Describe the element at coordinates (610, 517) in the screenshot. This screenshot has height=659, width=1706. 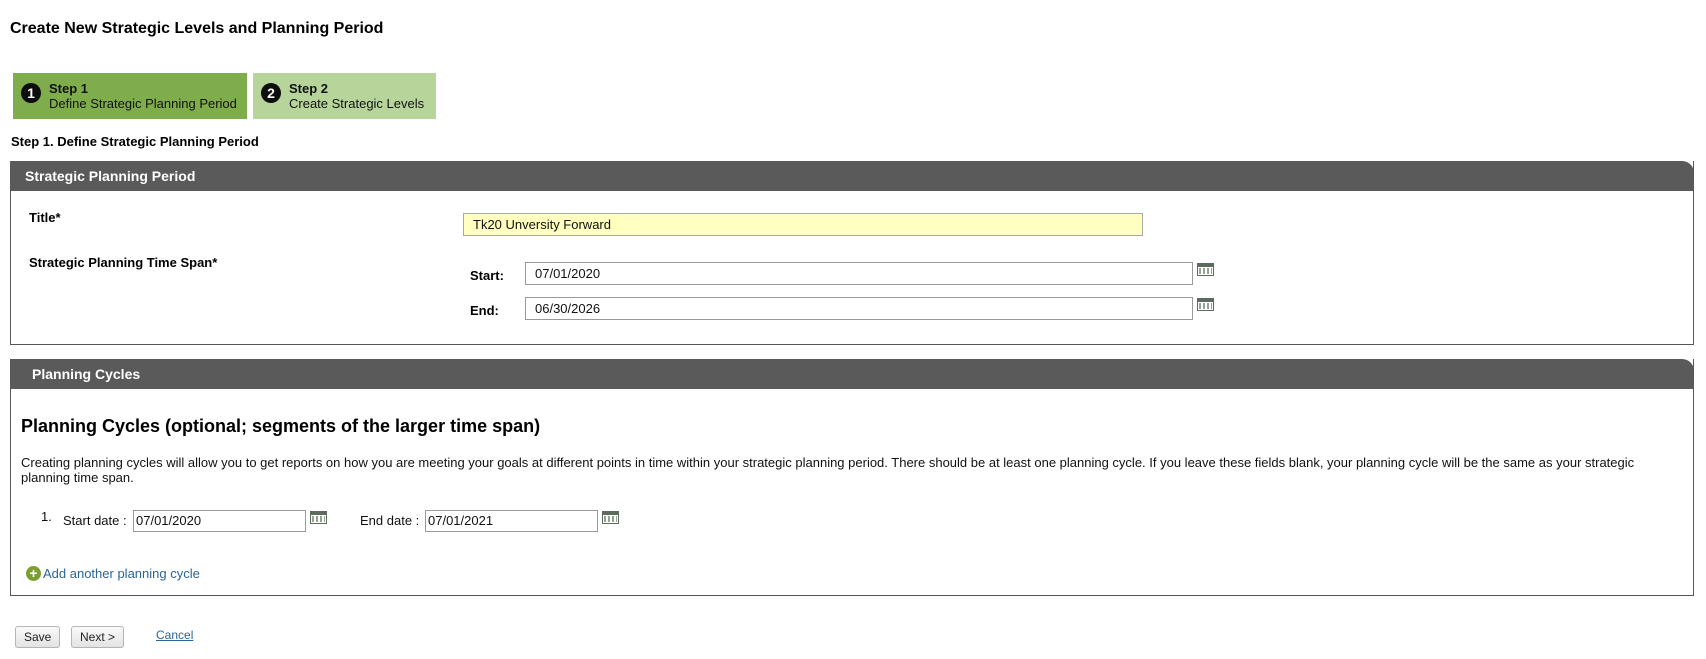
I see `cycle-end-calendar-icon` at that location.